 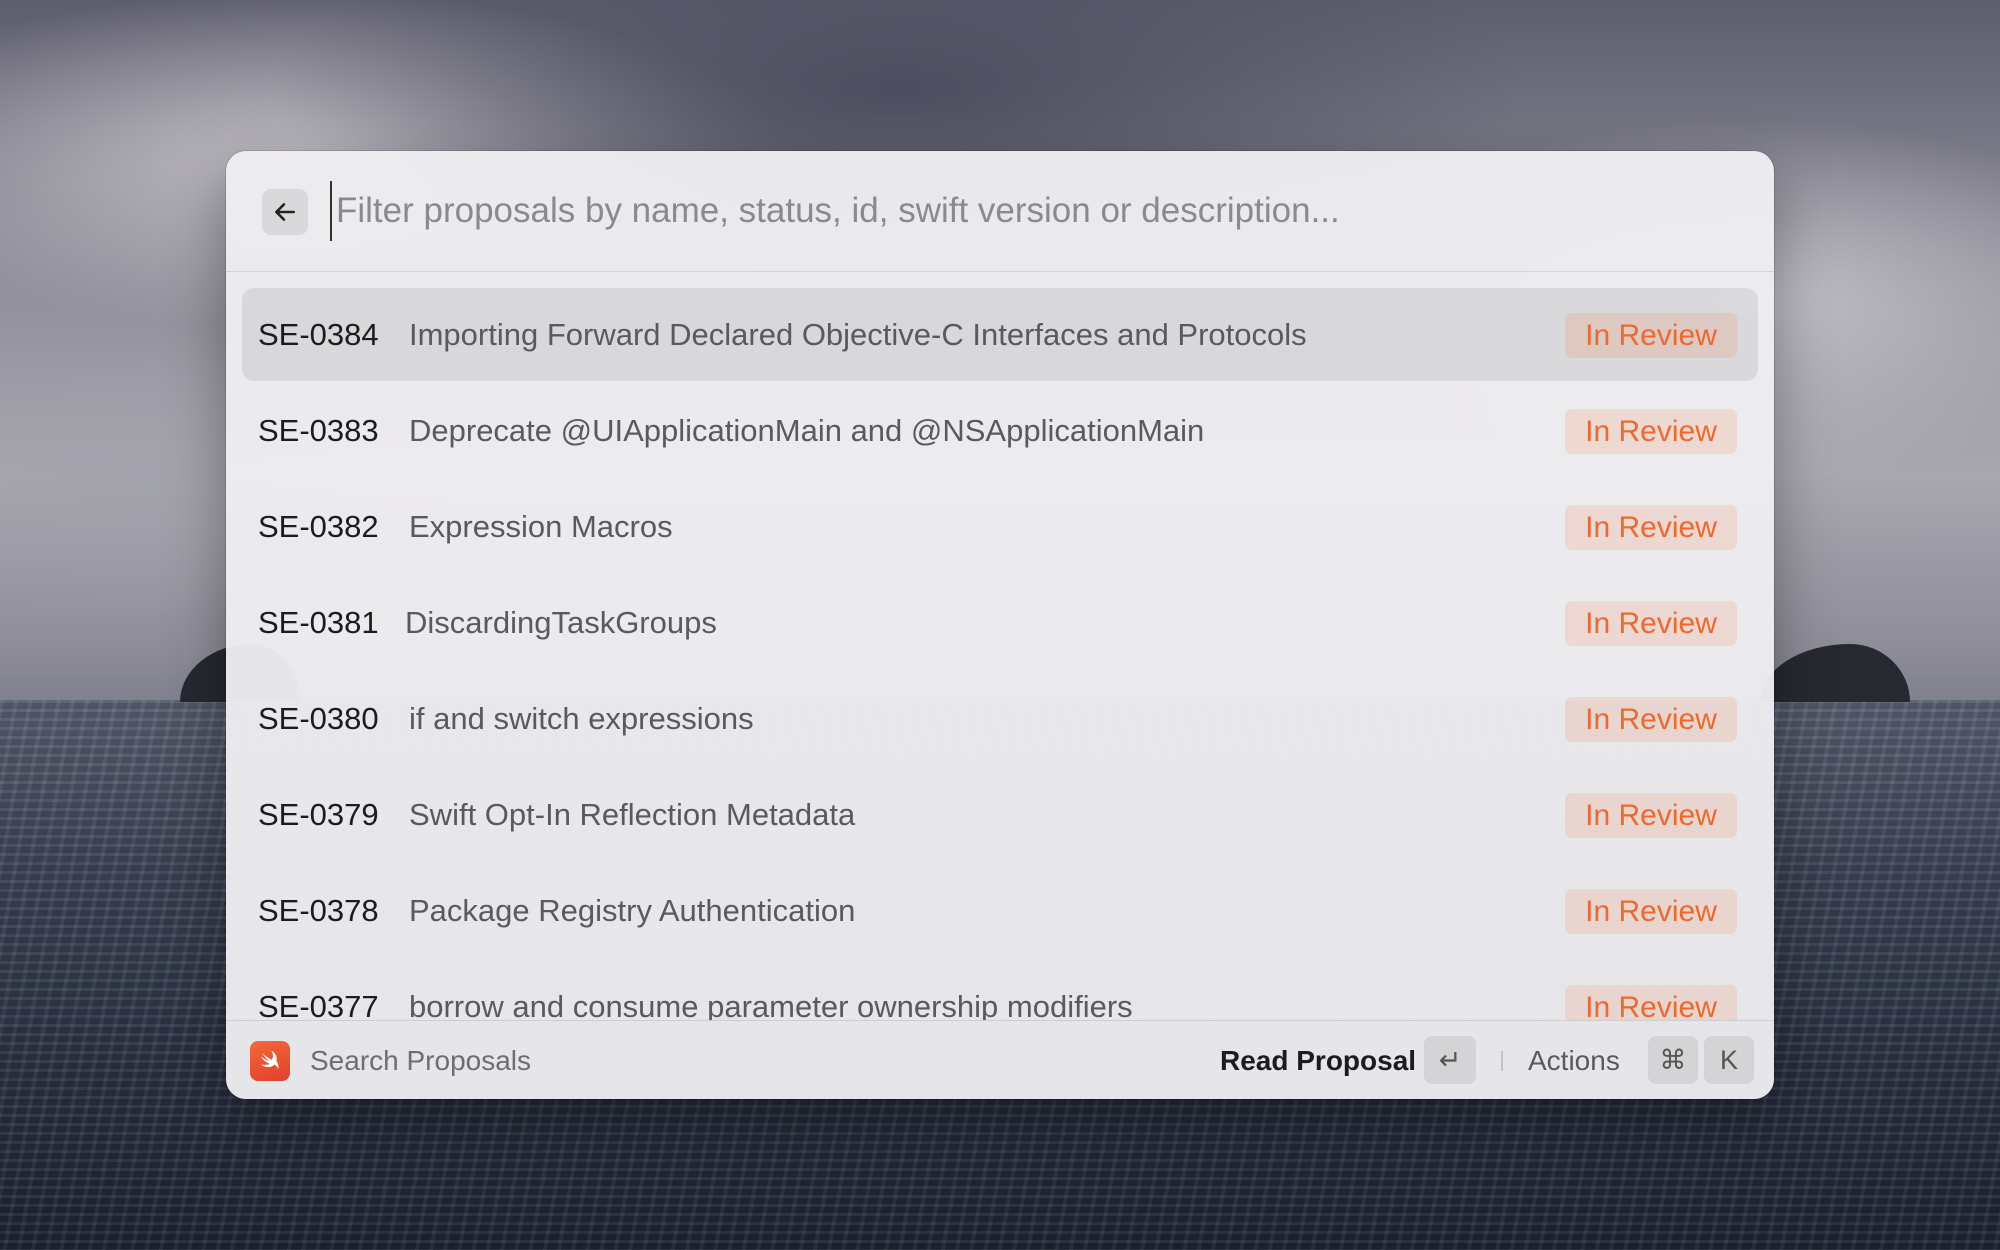 What do you see at coordinates (1673, 1060) in the screenshot?
I see `command-key-icon: ⌘` at bounding box center [1673, 1060].